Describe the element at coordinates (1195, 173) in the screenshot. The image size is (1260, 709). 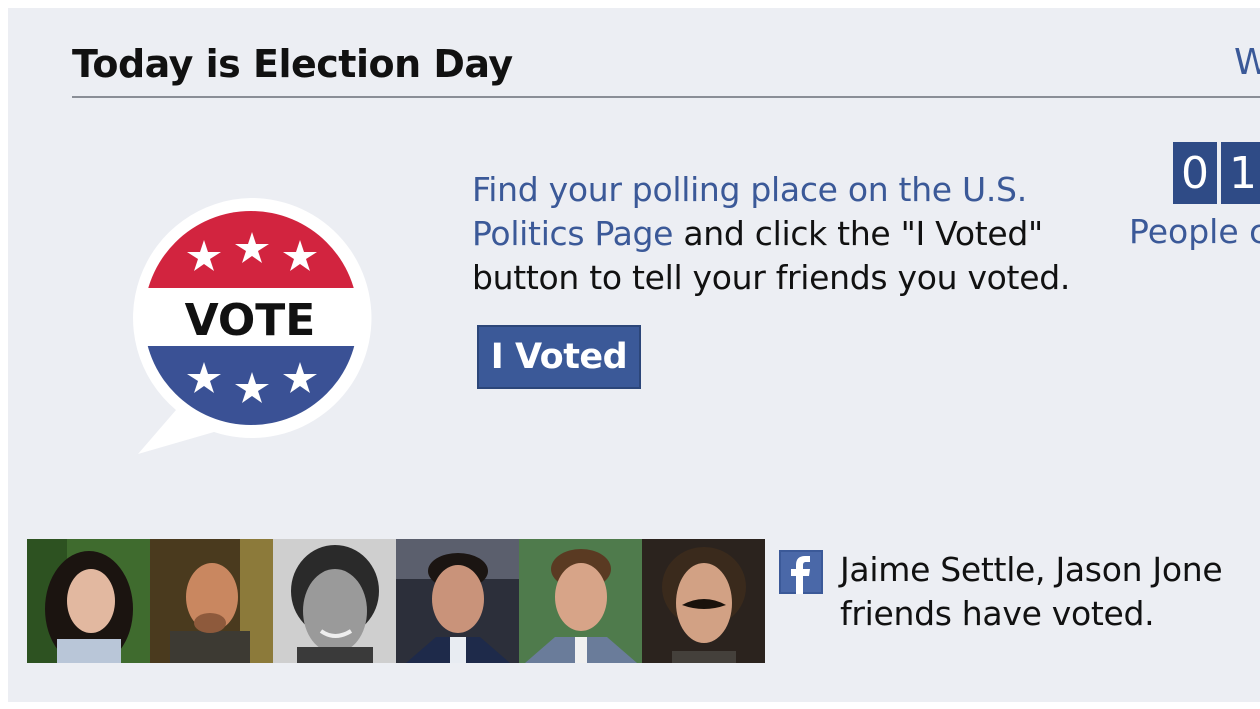
I see `counter-digit: 0` at that location.